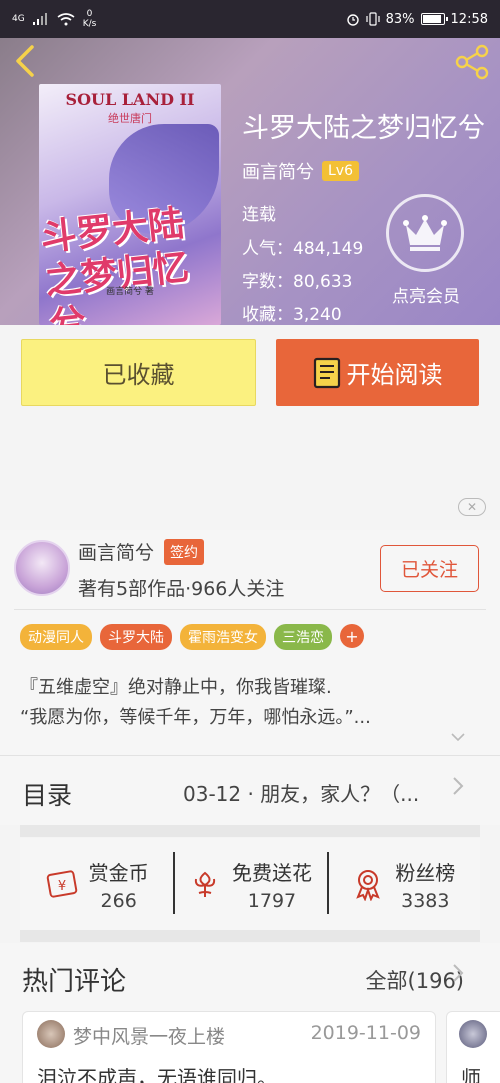 The height and width of the screenshot is (1083, 500). I want to click on book-status: 连载, so click(259, 215).